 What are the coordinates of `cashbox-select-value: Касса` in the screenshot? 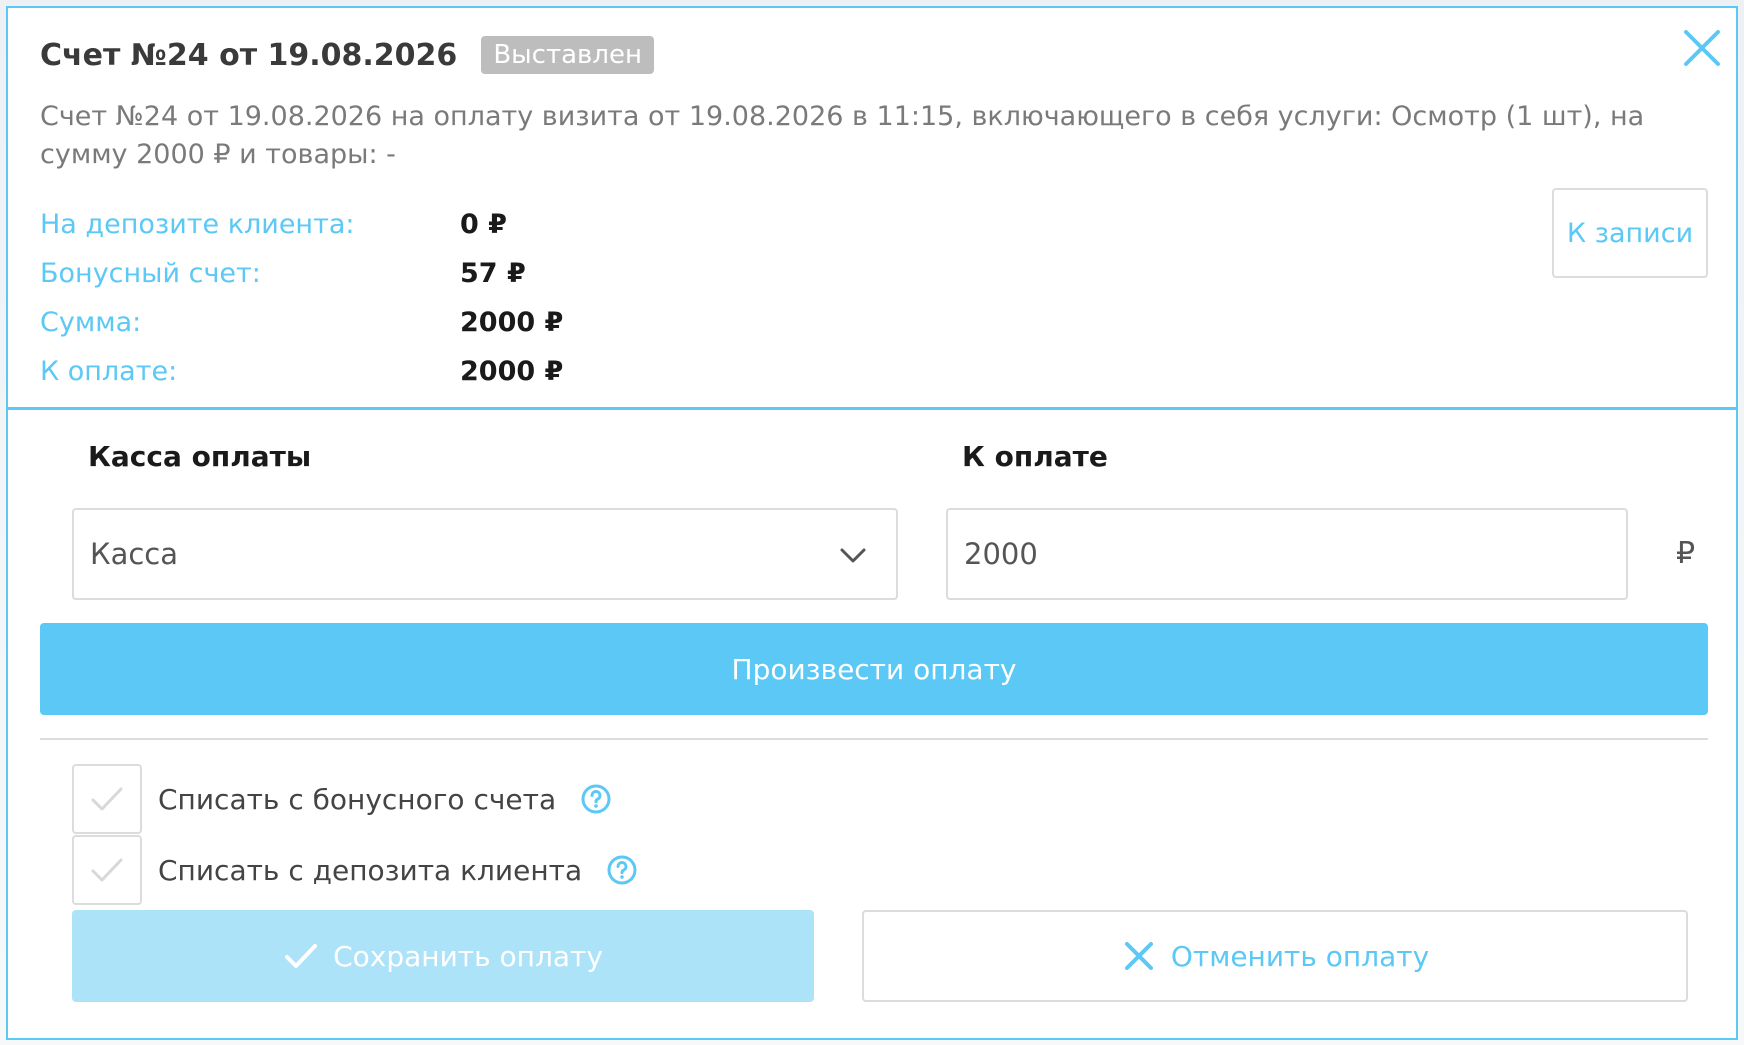 It's located at (134, 554).